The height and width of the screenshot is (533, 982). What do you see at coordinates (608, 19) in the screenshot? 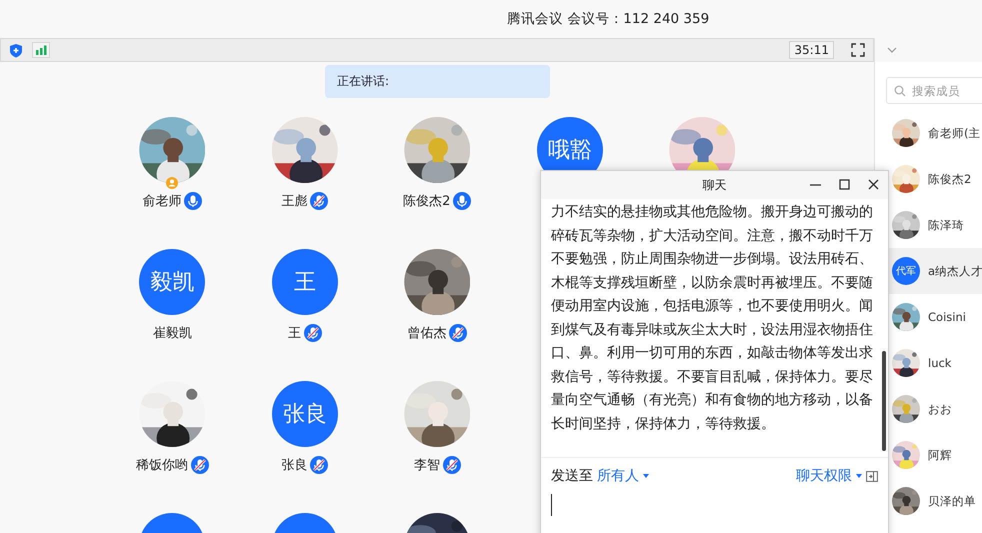
I see `meeting-title: 腾讯会议 会议号：112 240 359` at bounding box center [608, 19].